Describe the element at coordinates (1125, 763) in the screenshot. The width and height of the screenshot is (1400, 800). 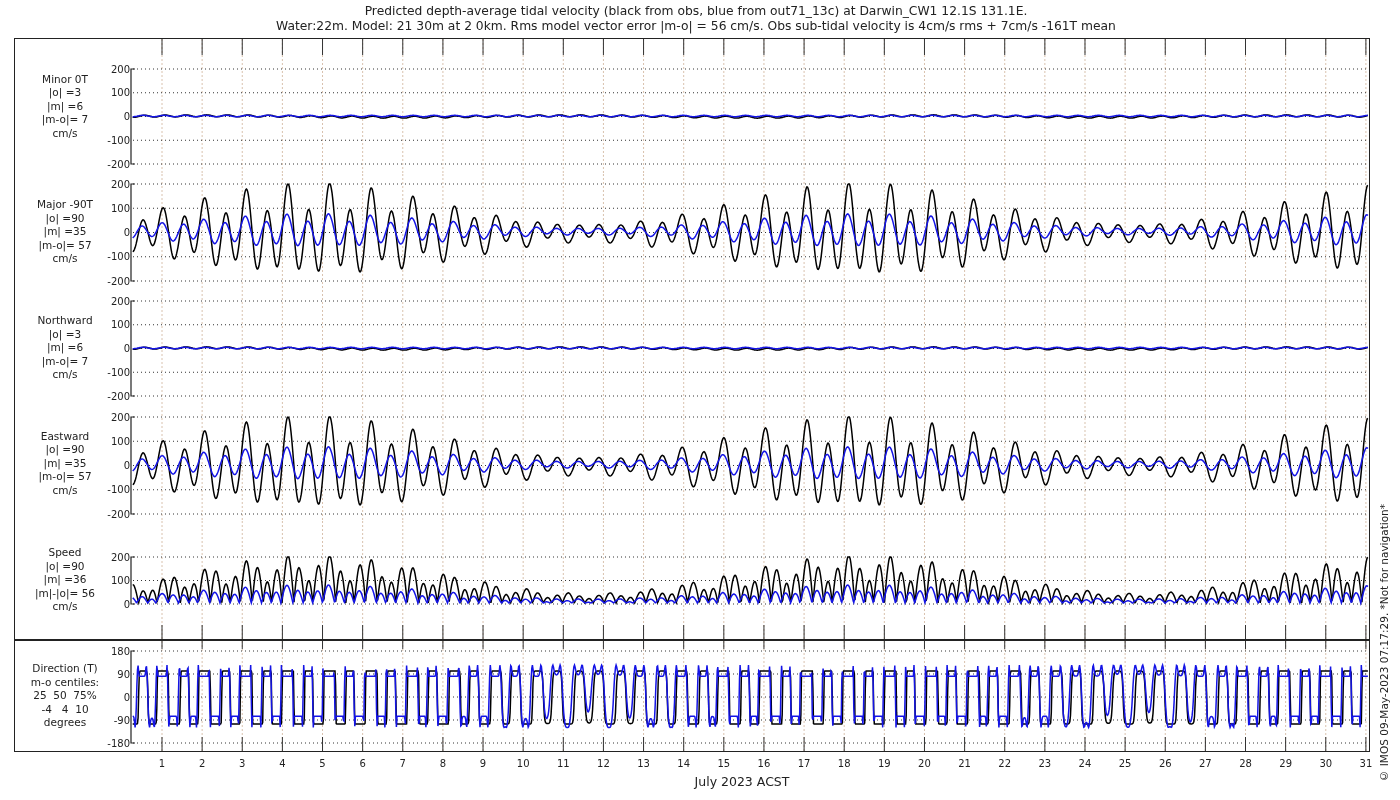
I see `axis-tick-label: 25` at that location.